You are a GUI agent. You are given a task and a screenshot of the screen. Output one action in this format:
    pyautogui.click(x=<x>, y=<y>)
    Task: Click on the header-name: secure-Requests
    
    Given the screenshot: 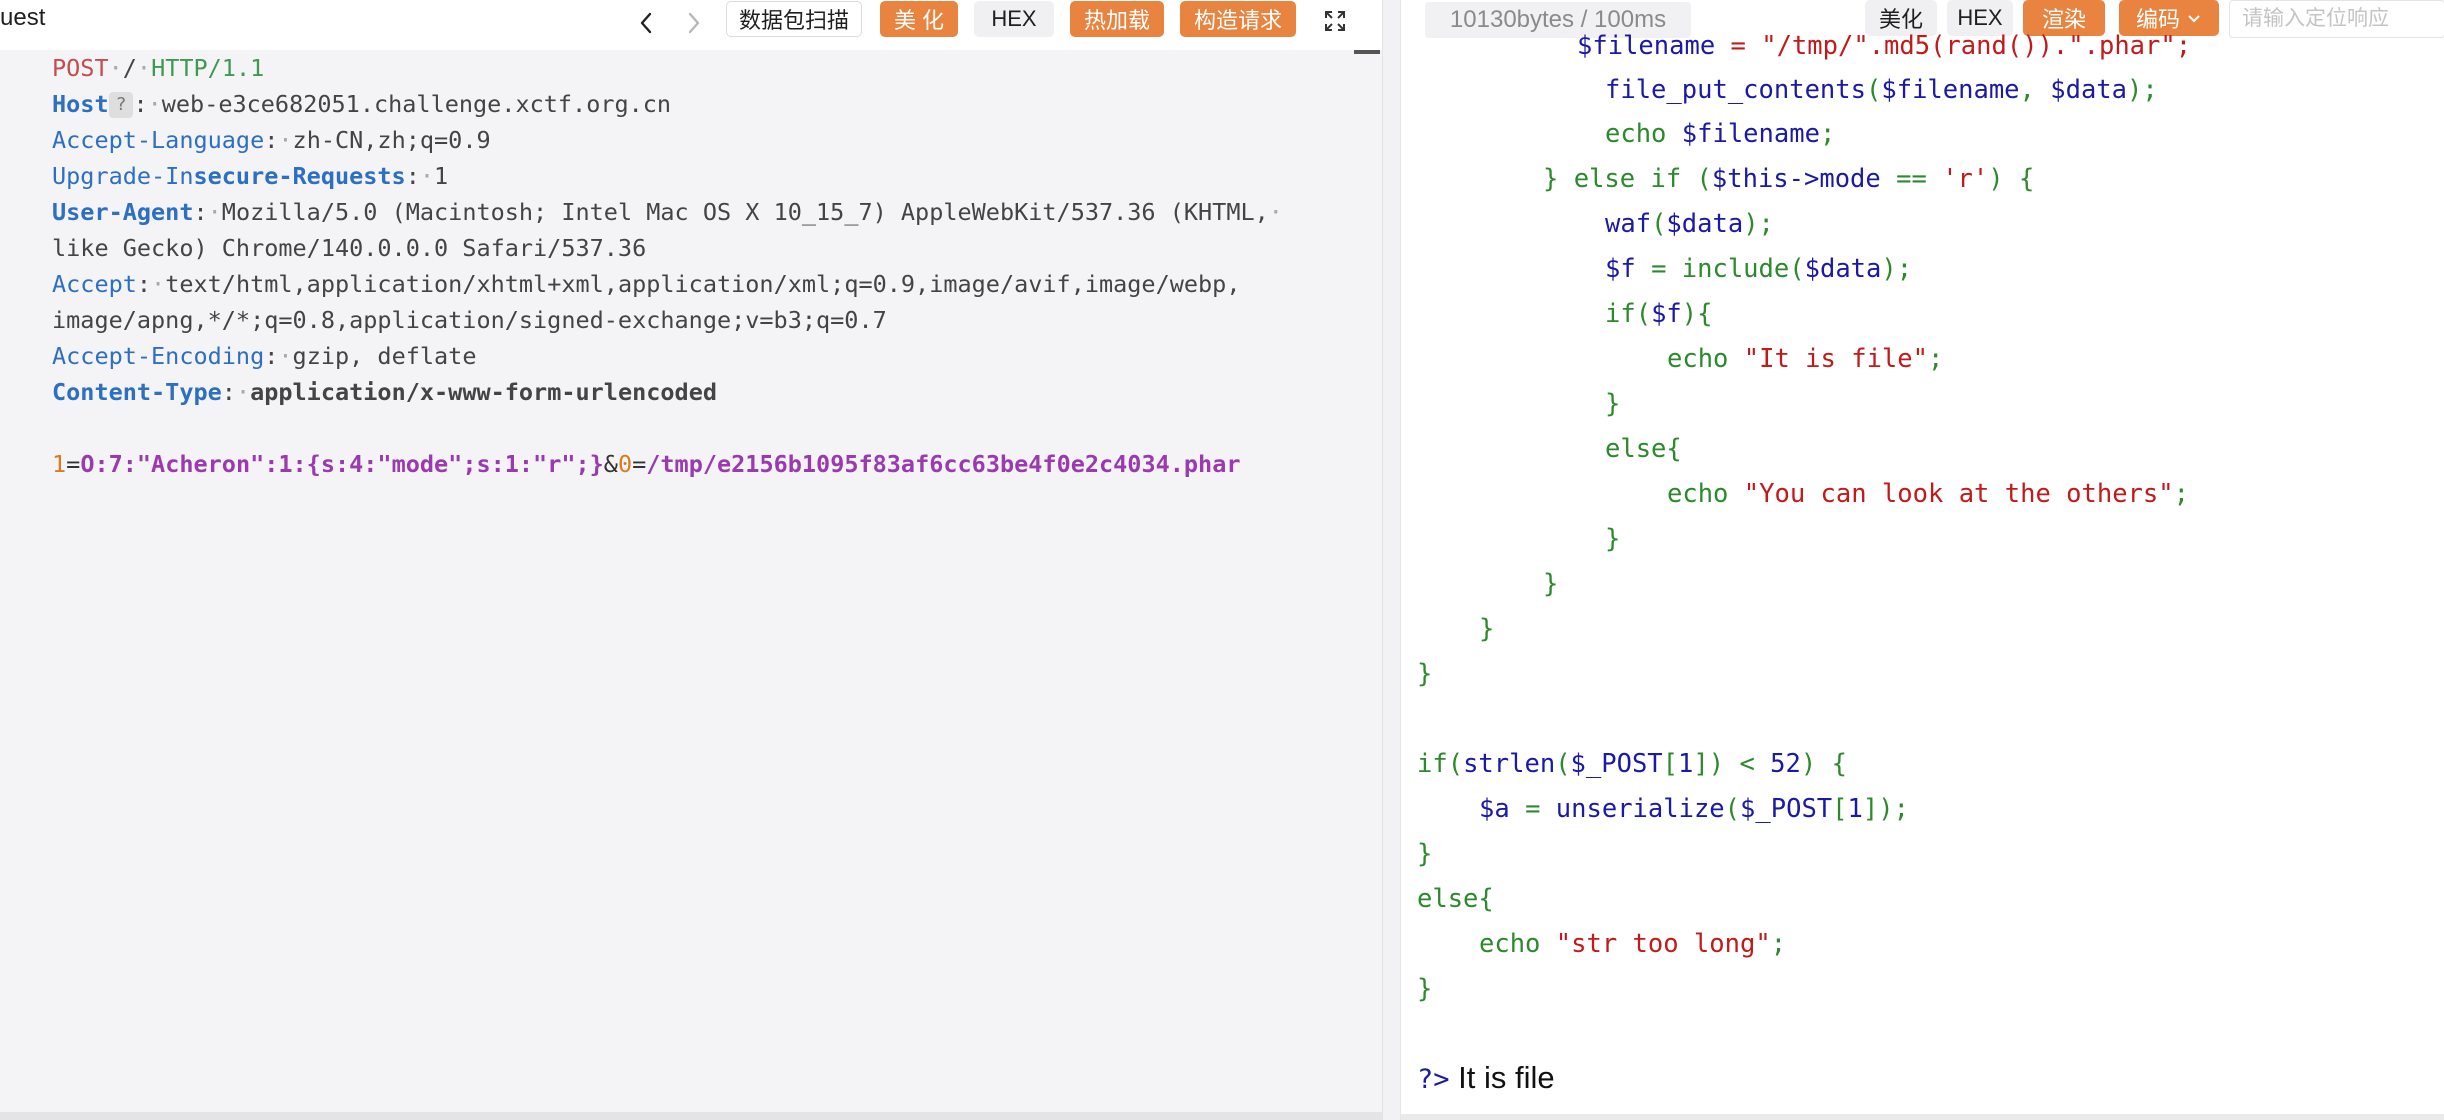 What is the action you would take?
    pyautogui.click(x=299, y=176)
    